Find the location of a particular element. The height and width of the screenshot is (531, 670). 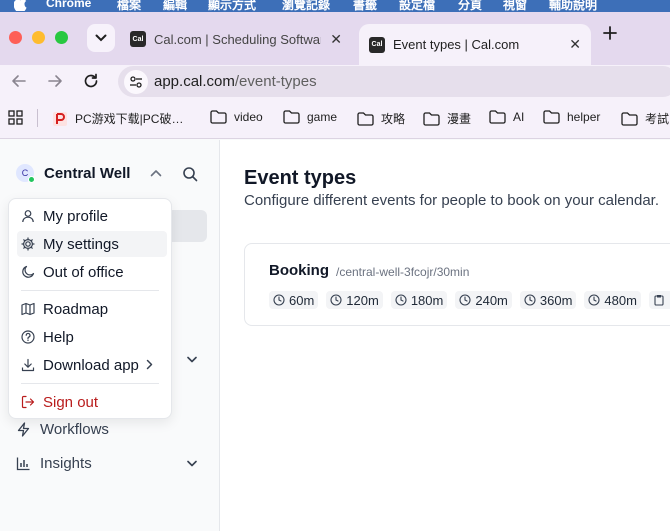

menu-item-my-settings: My settings is located at coordinates (92, 244).